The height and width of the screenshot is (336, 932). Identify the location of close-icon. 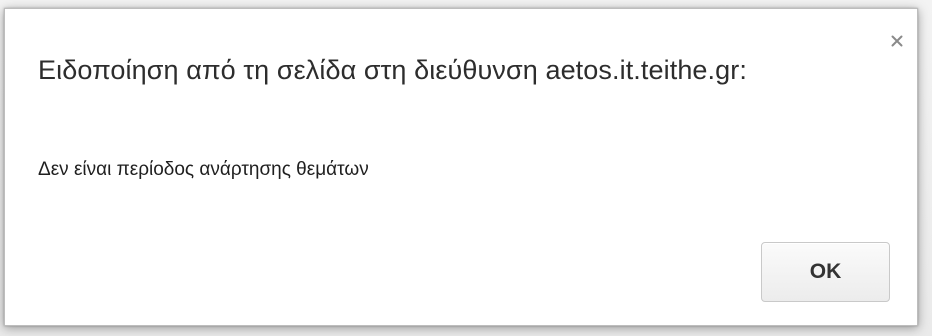
(897, 41).